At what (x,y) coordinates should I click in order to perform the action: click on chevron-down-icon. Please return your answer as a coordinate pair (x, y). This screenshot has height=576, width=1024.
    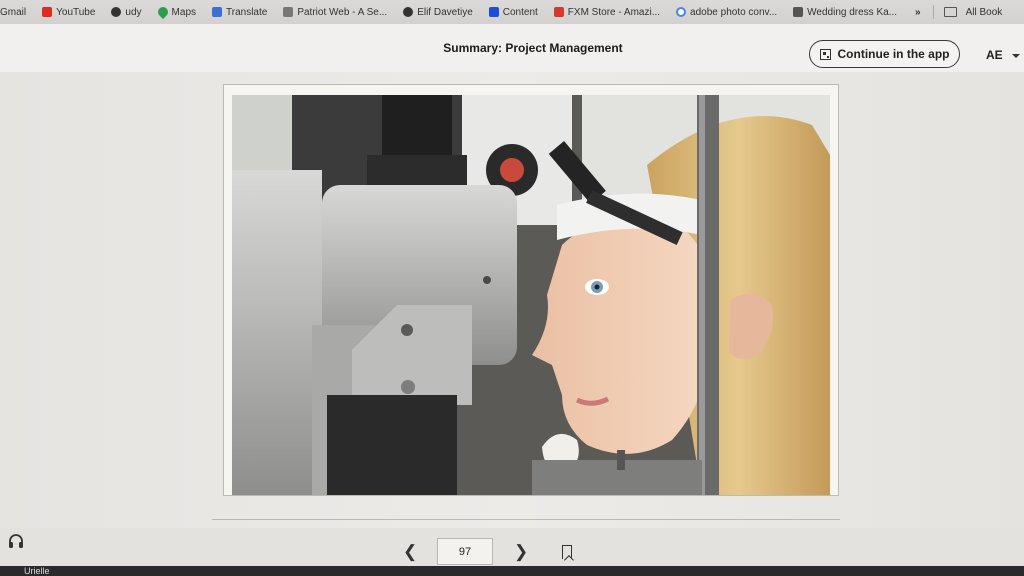
    Looking at the image, I should click on (1016, 56).